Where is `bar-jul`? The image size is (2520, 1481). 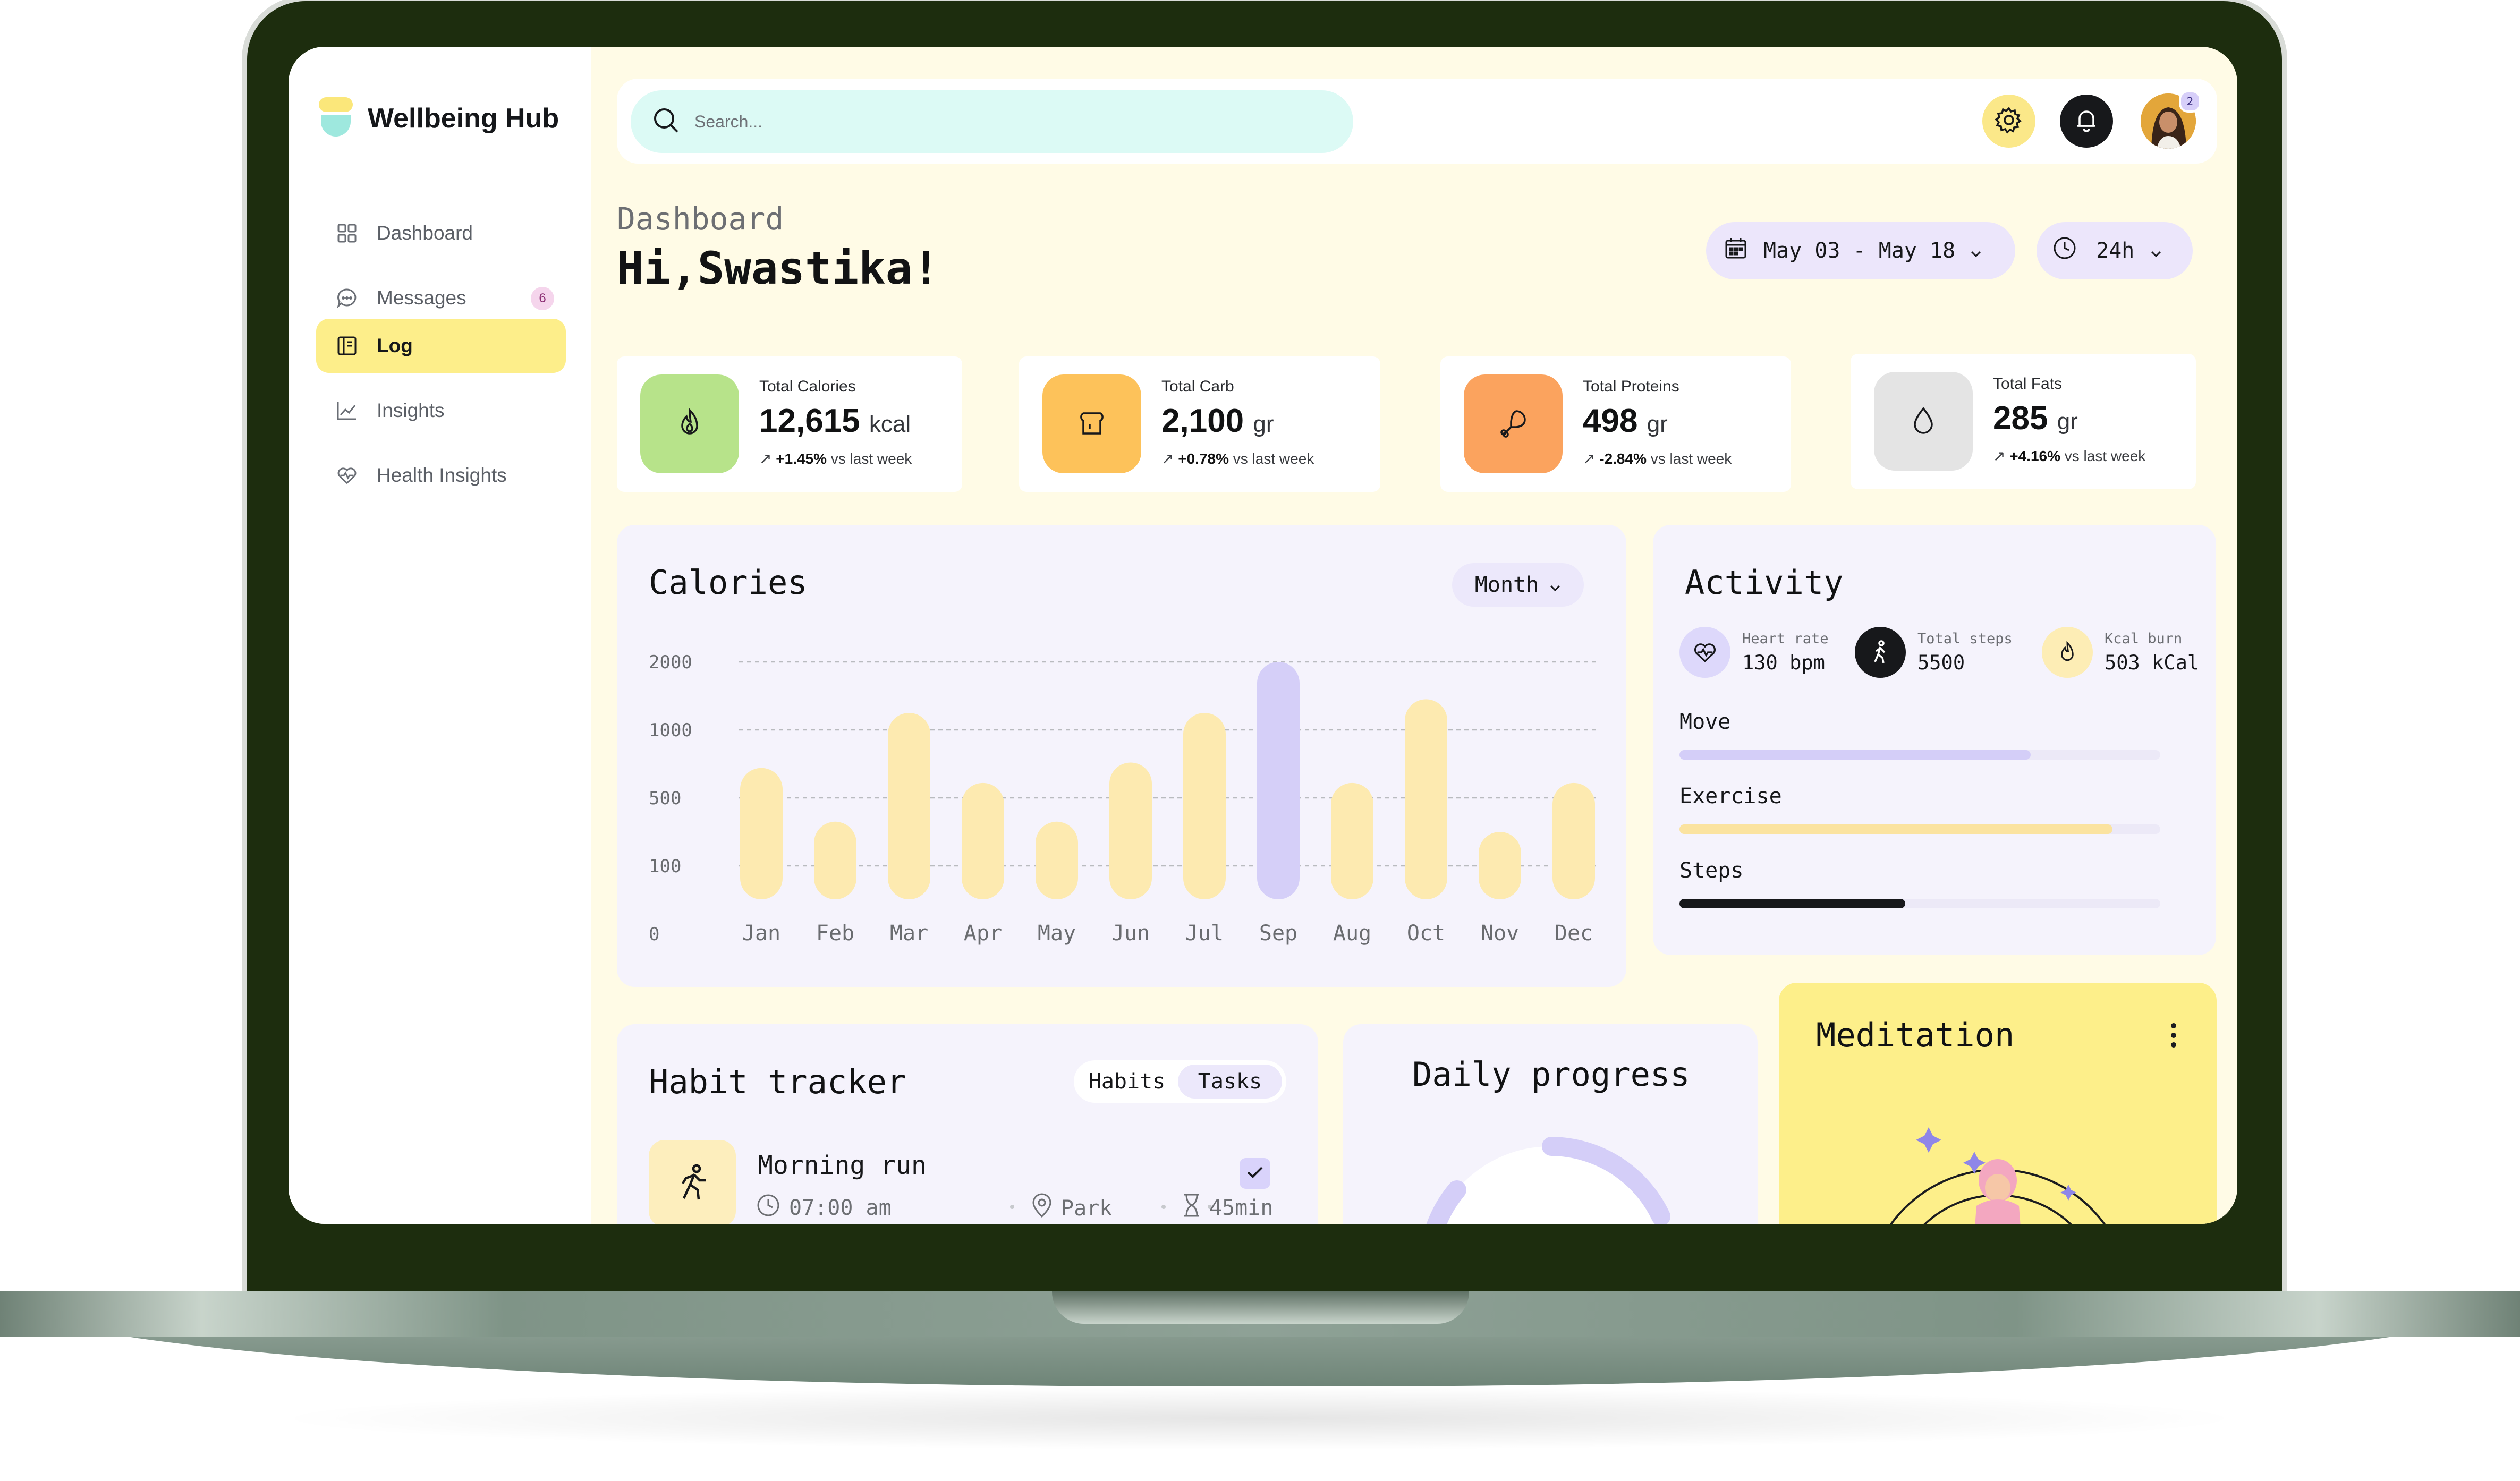 bar-jul is located at coordinates (1204, 806).